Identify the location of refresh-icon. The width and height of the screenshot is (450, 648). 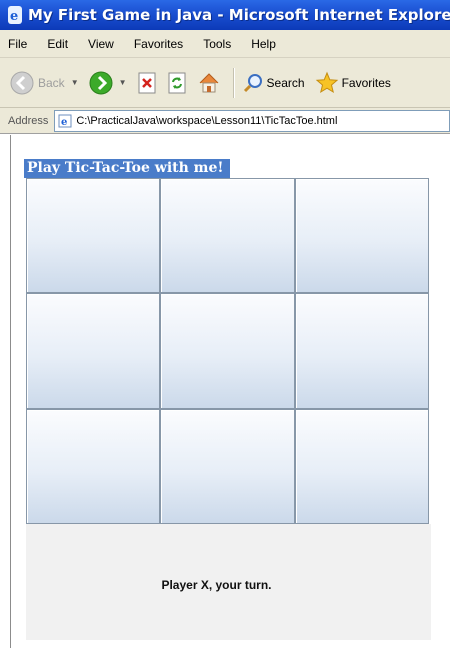
(177, 82).